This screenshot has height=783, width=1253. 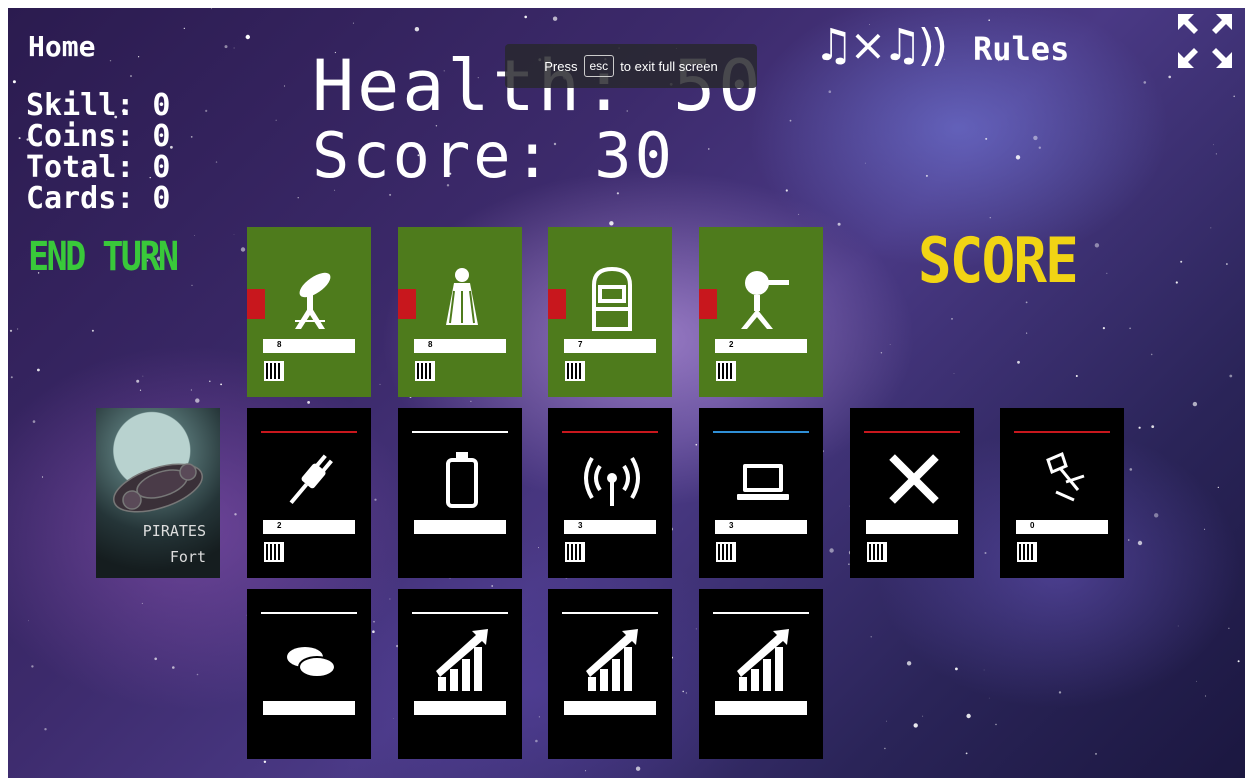 I want to click on score-button: SCORE, so click(x=998, y=260).